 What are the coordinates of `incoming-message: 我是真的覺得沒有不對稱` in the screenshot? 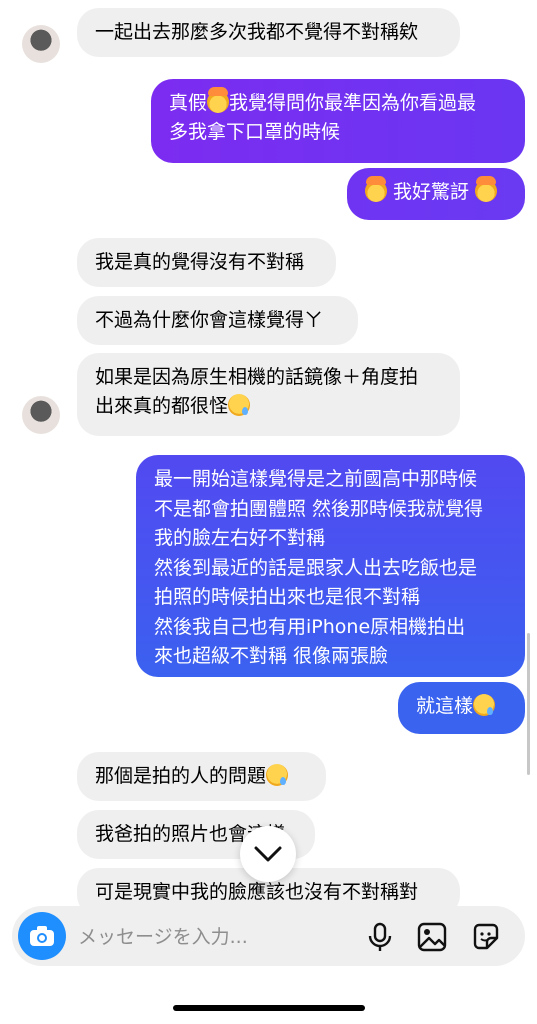 It's located at (206, 262).